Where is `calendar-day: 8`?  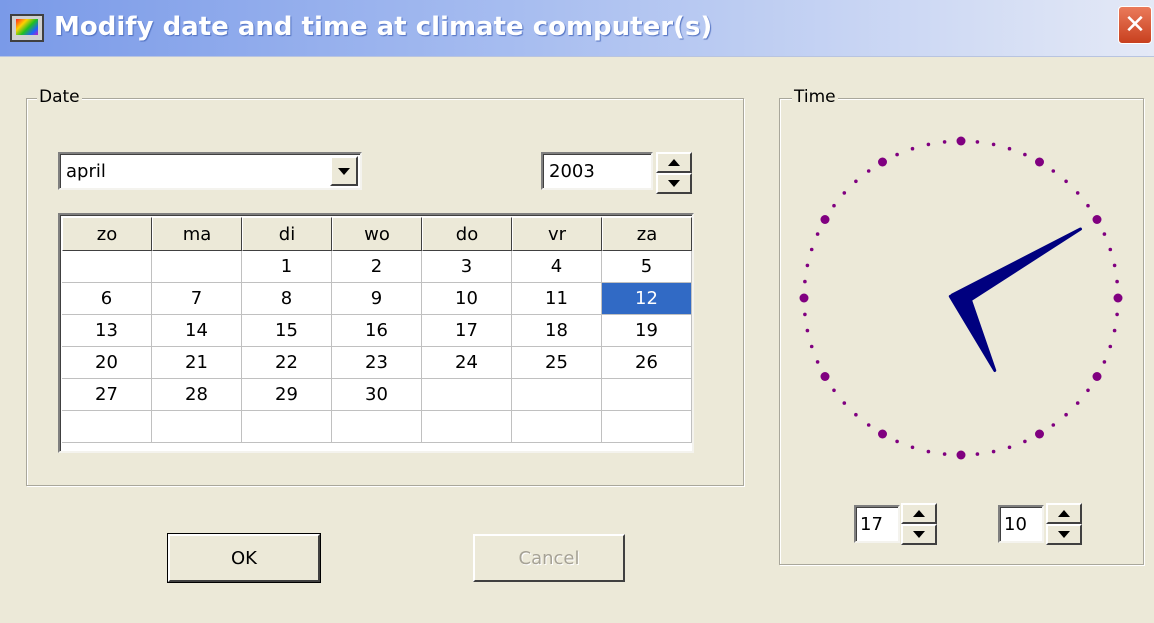 calendar-day: 8 is located at coordinates (287, 299).